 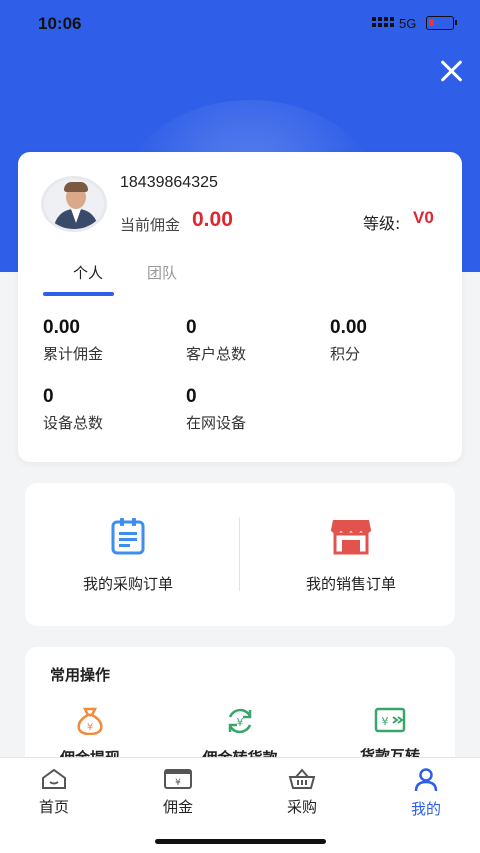 I want to click on stat-label: 累计佣金, so click(x=73, y=354).